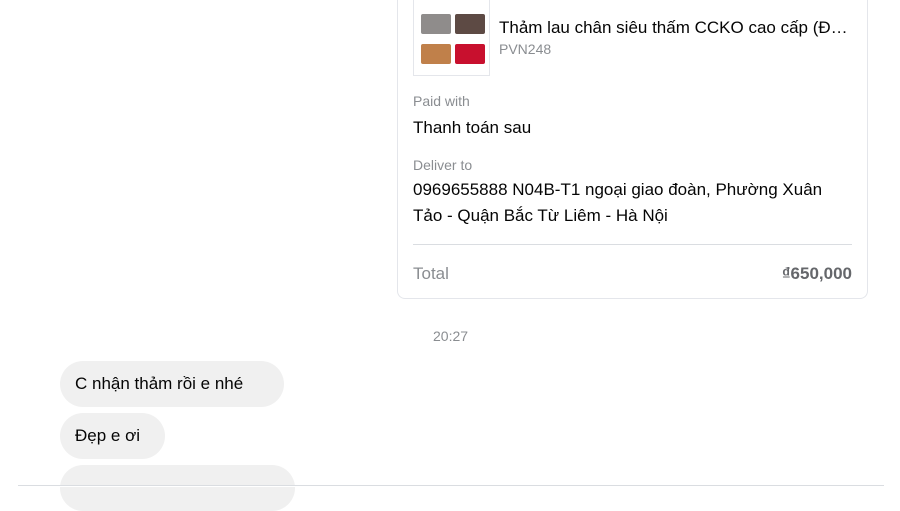 The height and width of the screenshot is (511, 900). I want to click on total-label: Total, so click(431, 273).